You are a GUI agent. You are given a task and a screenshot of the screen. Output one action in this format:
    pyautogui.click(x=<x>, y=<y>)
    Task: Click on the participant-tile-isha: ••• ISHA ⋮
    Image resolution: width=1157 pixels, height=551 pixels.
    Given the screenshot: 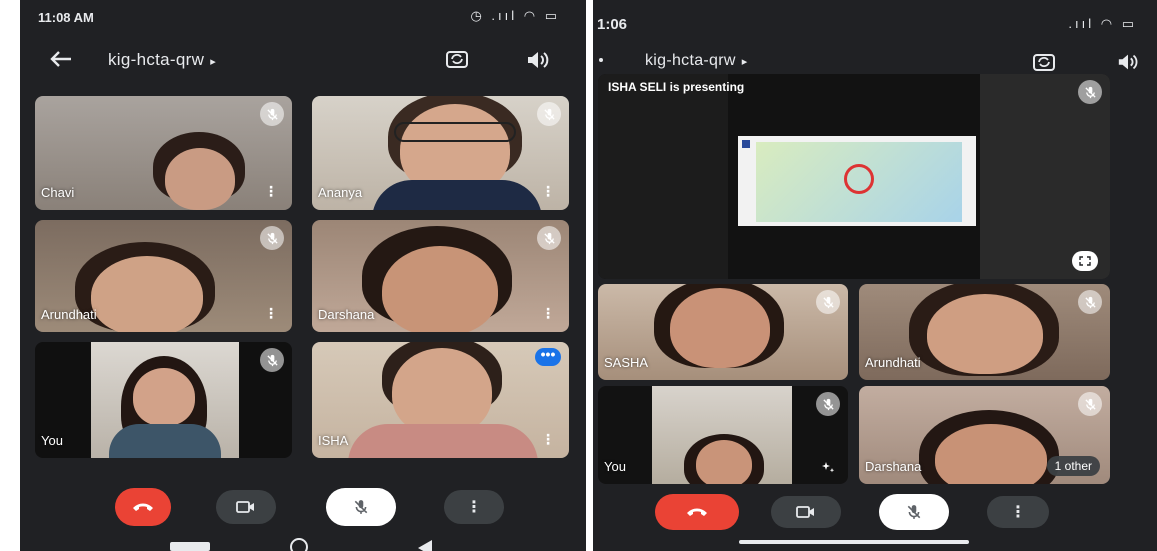 What is the action you would take?
    pyautogui.click(x=440, y=400)
    